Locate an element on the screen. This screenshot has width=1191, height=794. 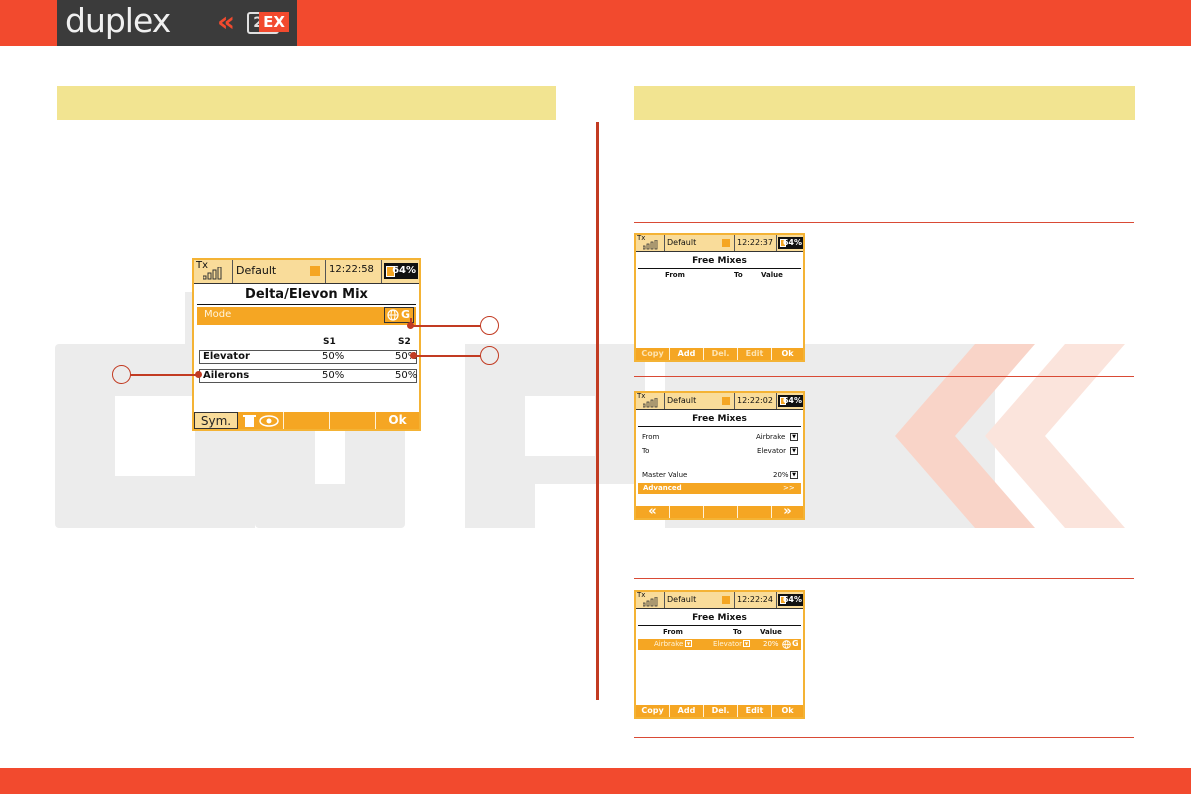
status-bar: Tx Default 12:22:02 64% is located at coordinates (719, 401).